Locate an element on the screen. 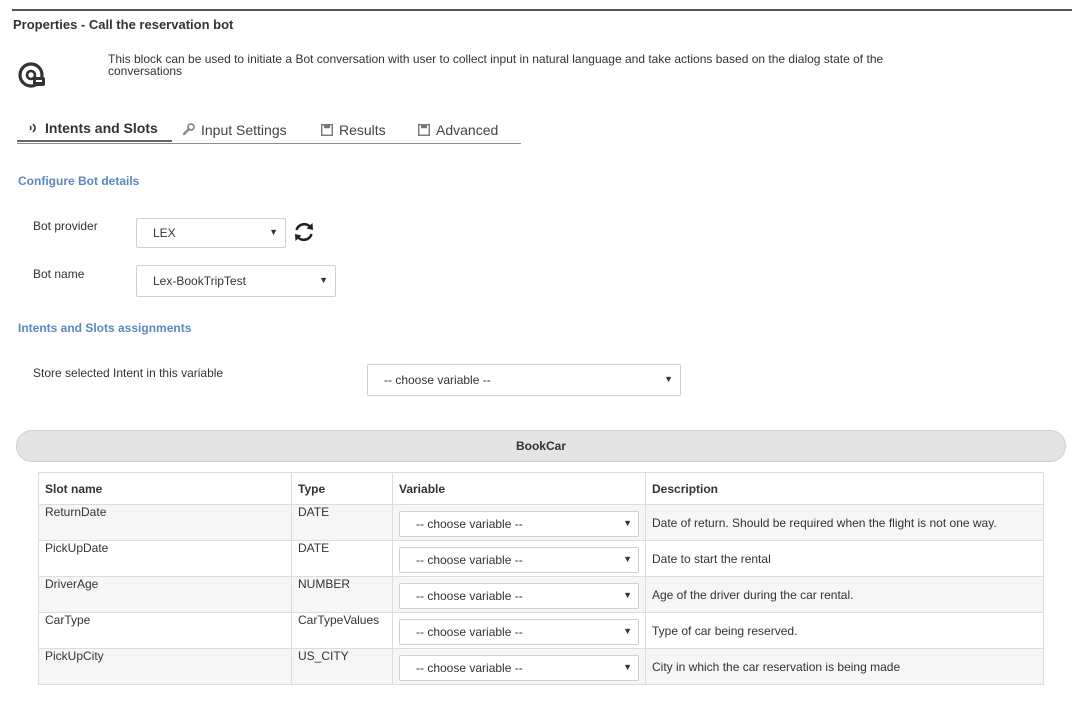 Image resolution: width=1085 pixels, height=707 pixels. intent-panel-header: BookCar is located at coordinates (541, 446).